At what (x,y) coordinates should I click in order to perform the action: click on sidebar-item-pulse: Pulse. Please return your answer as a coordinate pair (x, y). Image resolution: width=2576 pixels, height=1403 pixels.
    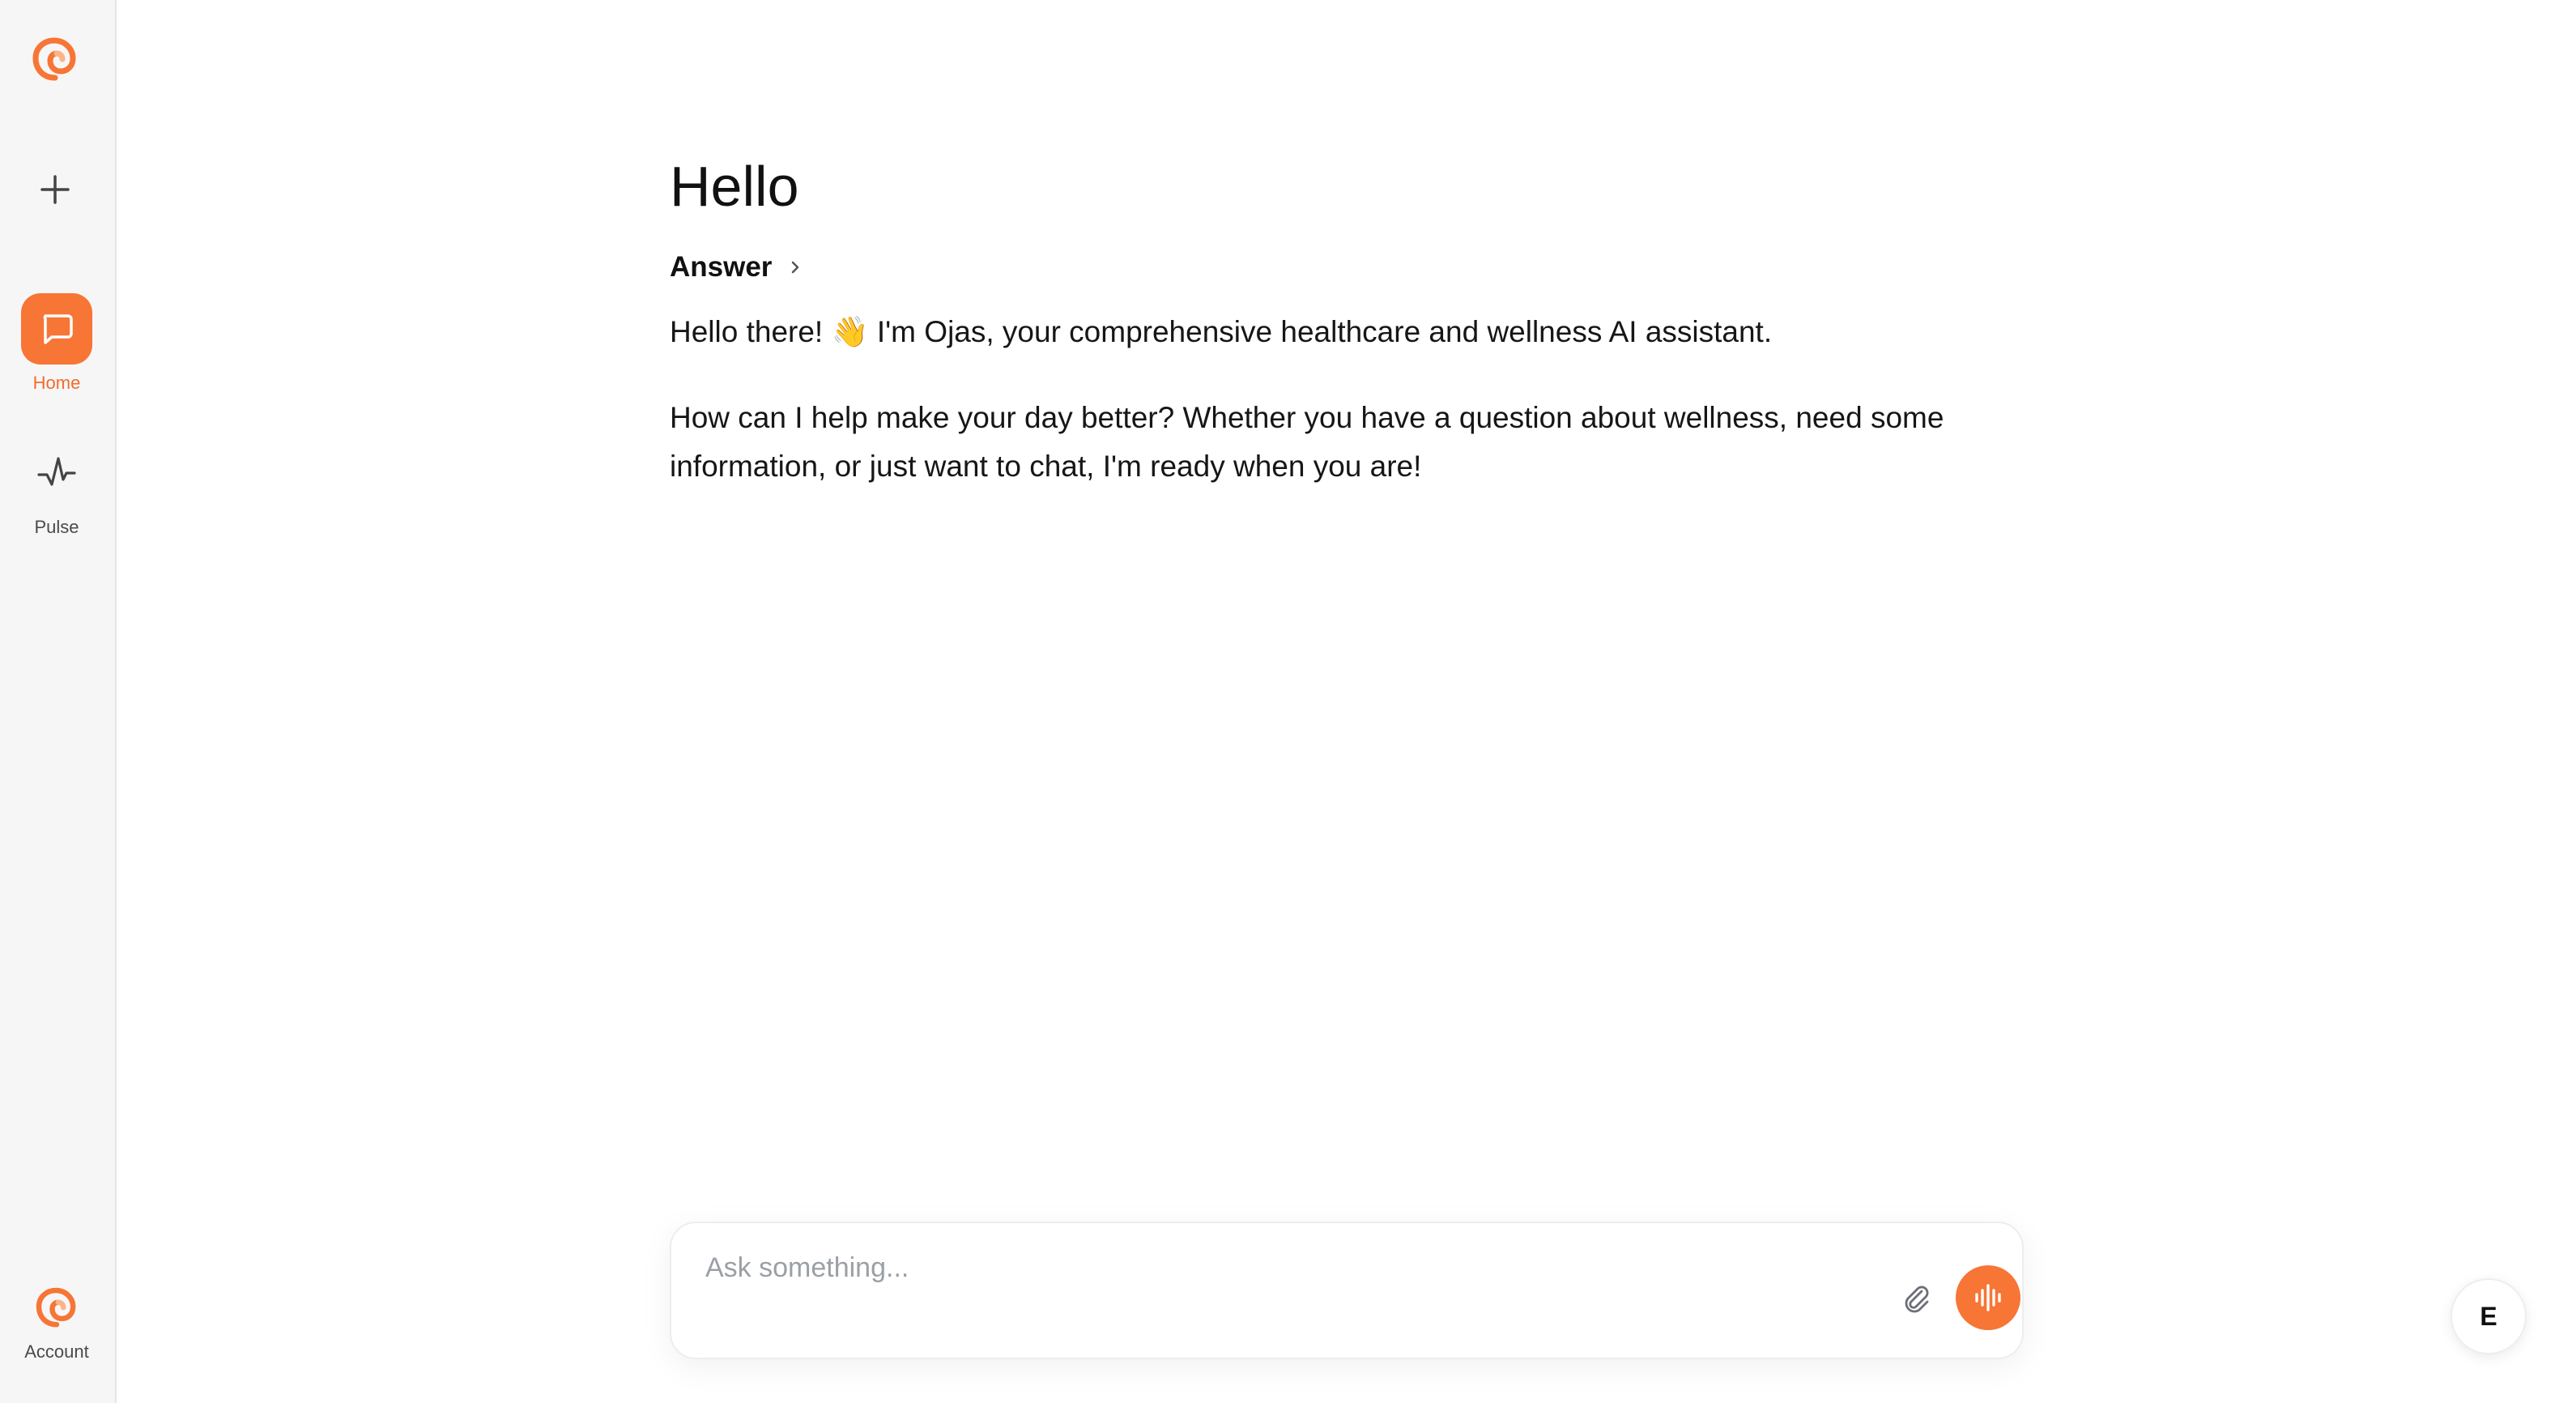
    Looking at the image, I should click on (56, 487).